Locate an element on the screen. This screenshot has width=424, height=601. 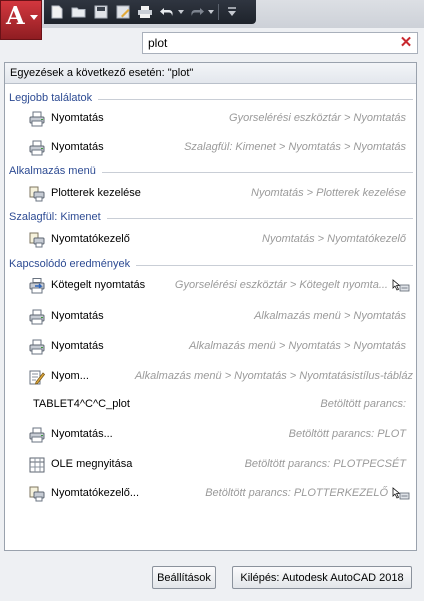
result-row: TABLET4^C^C_plot Betöltött parancs: is located at coordinates (210, 405).